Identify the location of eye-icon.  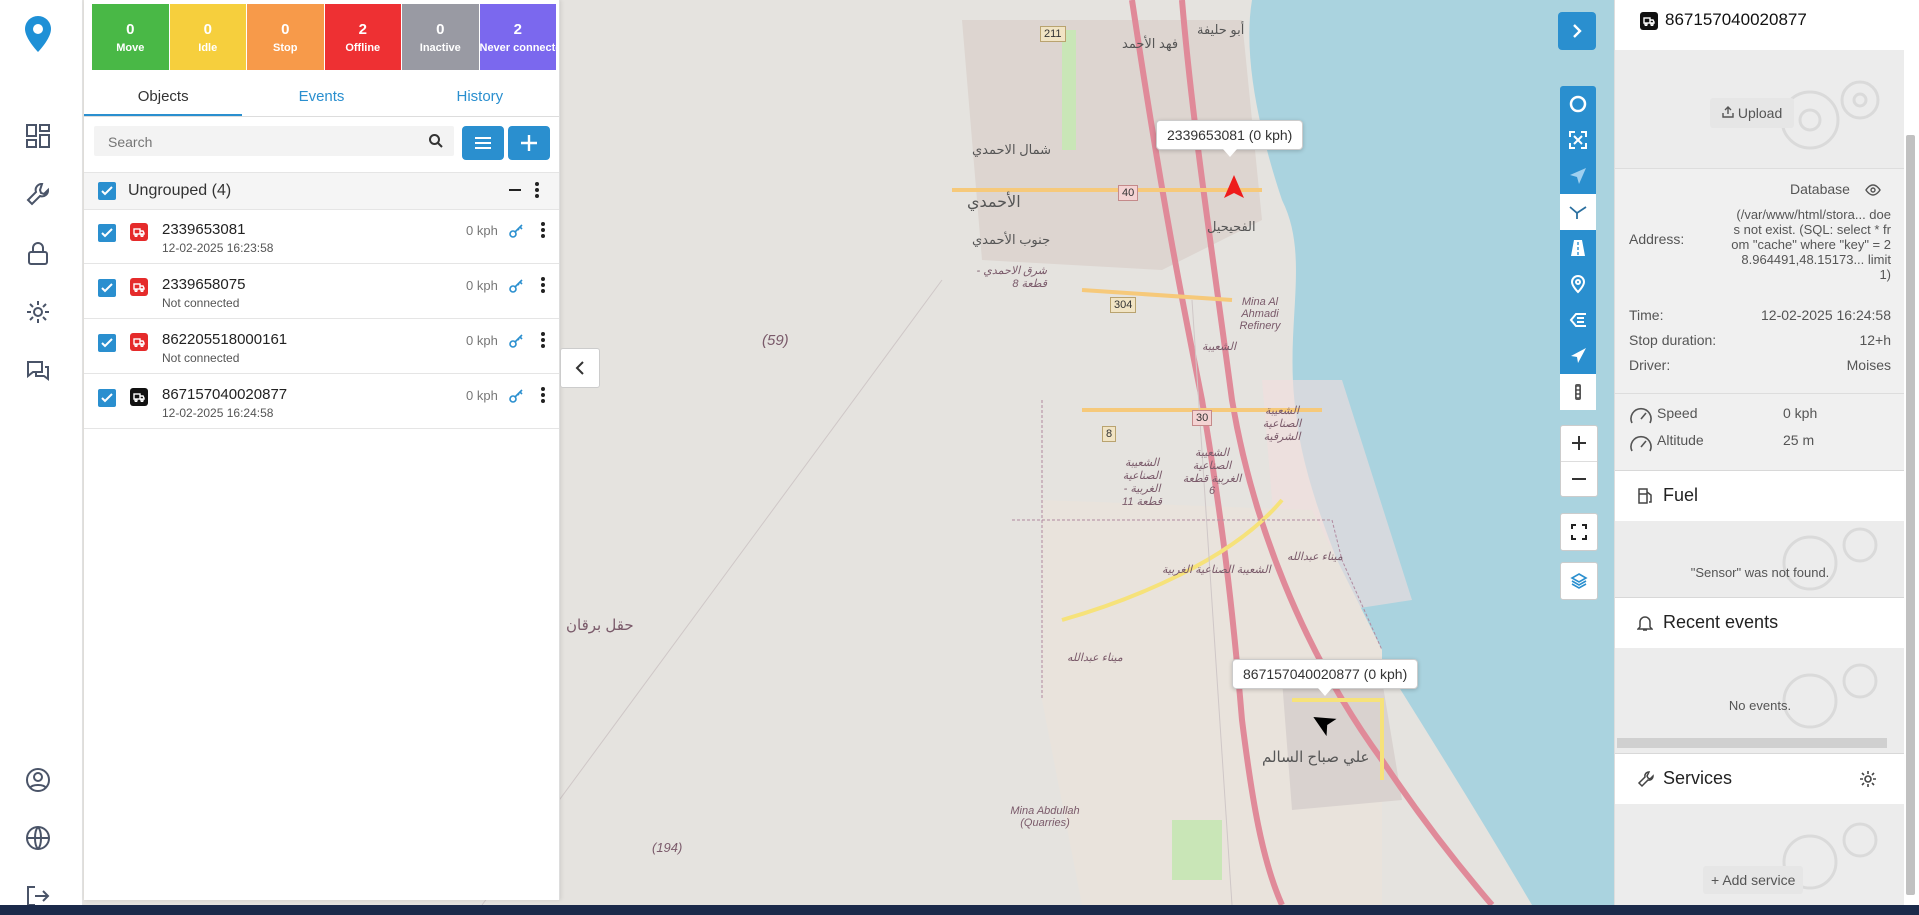
(1873, 192).